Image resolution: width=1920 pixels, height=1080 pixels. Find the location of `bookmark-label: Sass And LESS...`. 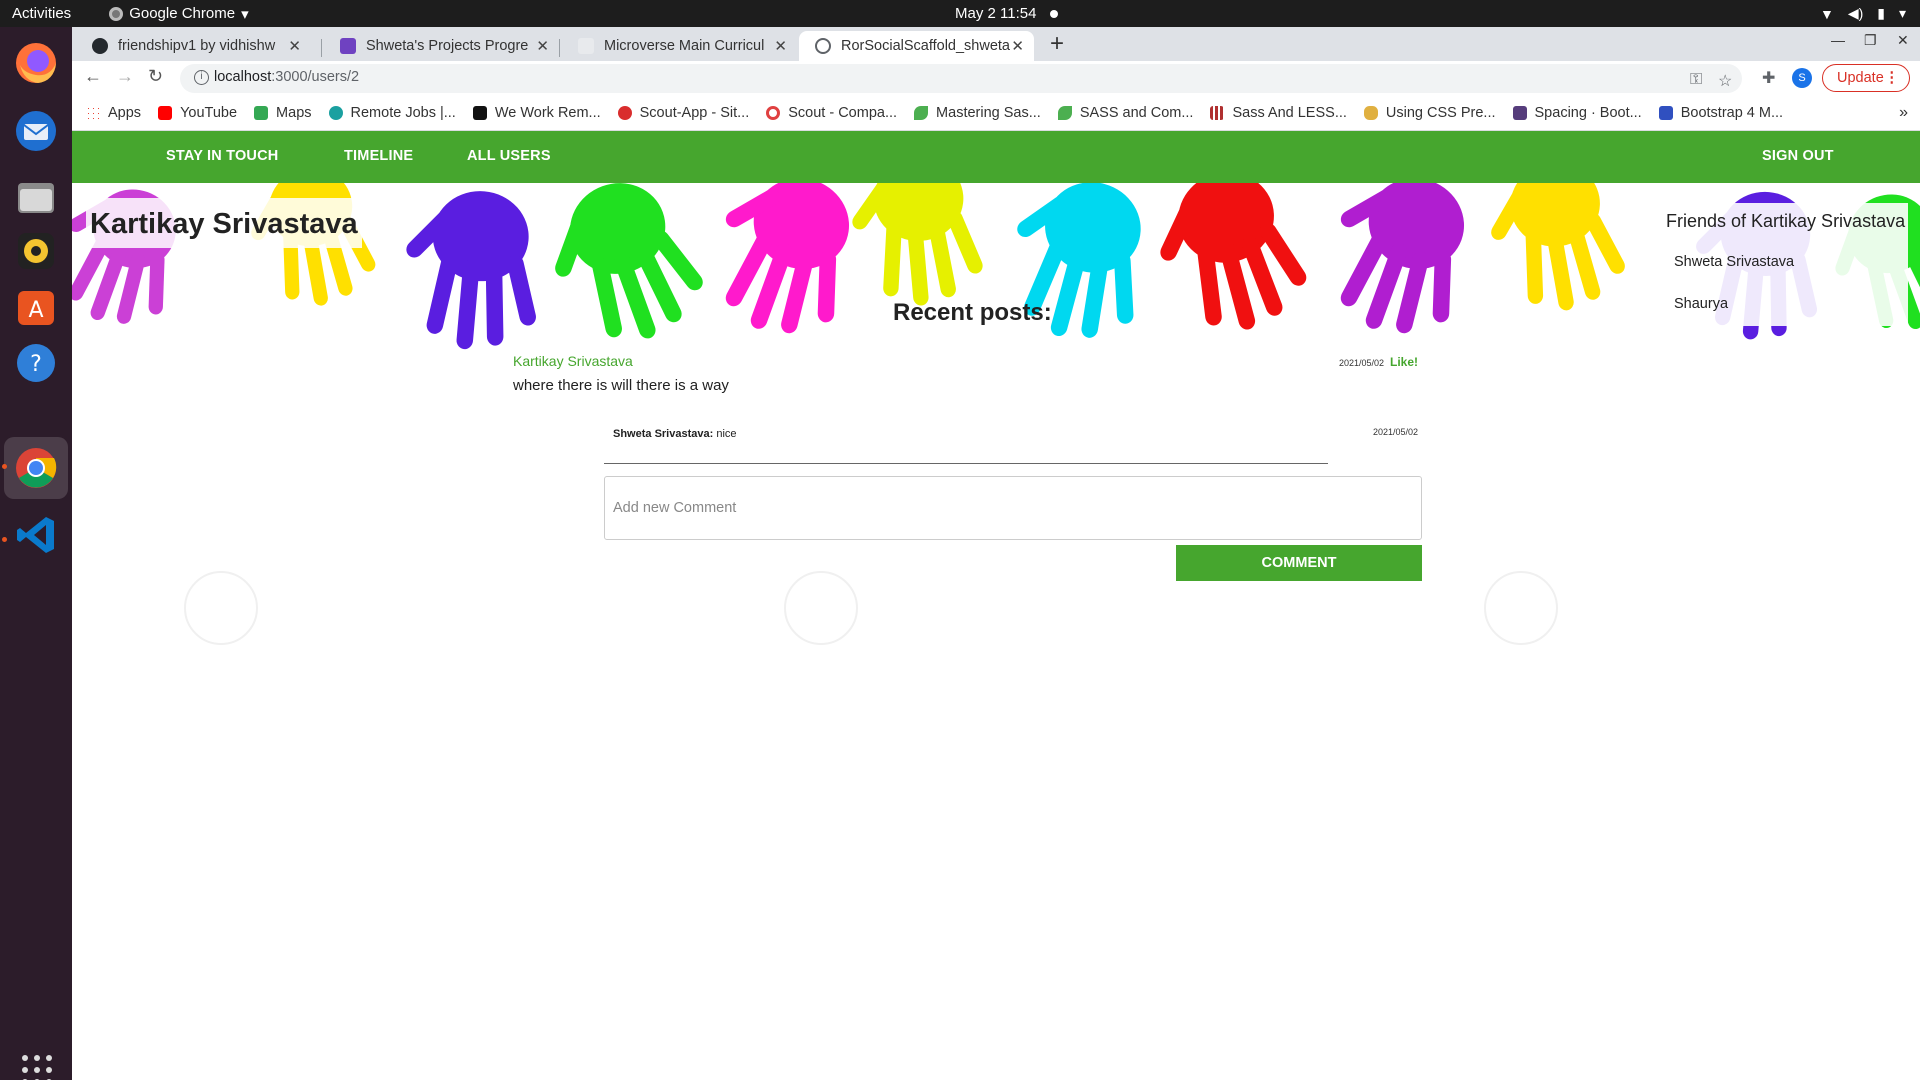

bookmark-label: Sass And LESS... is located at coordinates (1289, 112).